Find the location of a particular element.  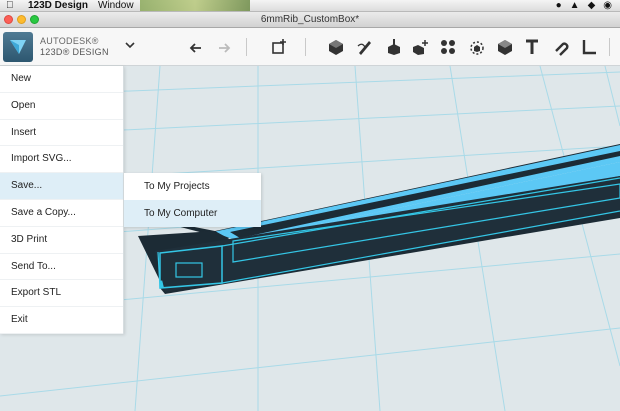

menu-item-export-stl: Export STL is located at coordinates (61, 294).